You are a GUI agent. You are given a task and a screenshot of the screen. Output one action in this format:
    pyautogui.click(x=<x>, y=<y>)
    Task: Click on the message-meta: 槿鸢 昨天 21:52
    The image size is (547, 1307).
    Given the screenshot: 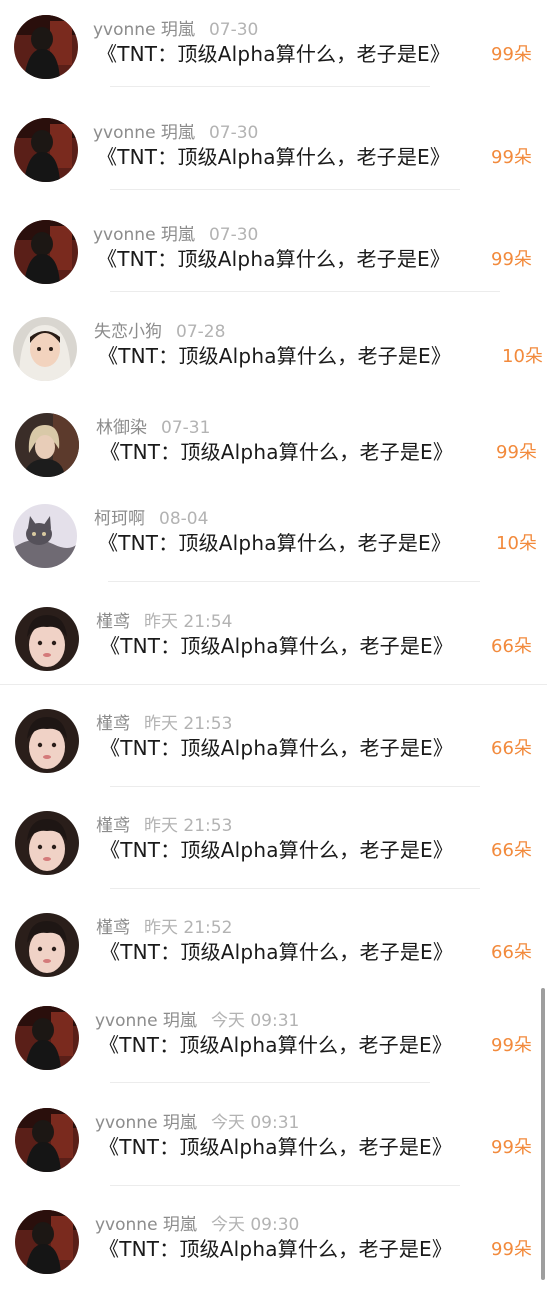 What is the action you would take?
    pyautogui.click(x=164, y=928)
    